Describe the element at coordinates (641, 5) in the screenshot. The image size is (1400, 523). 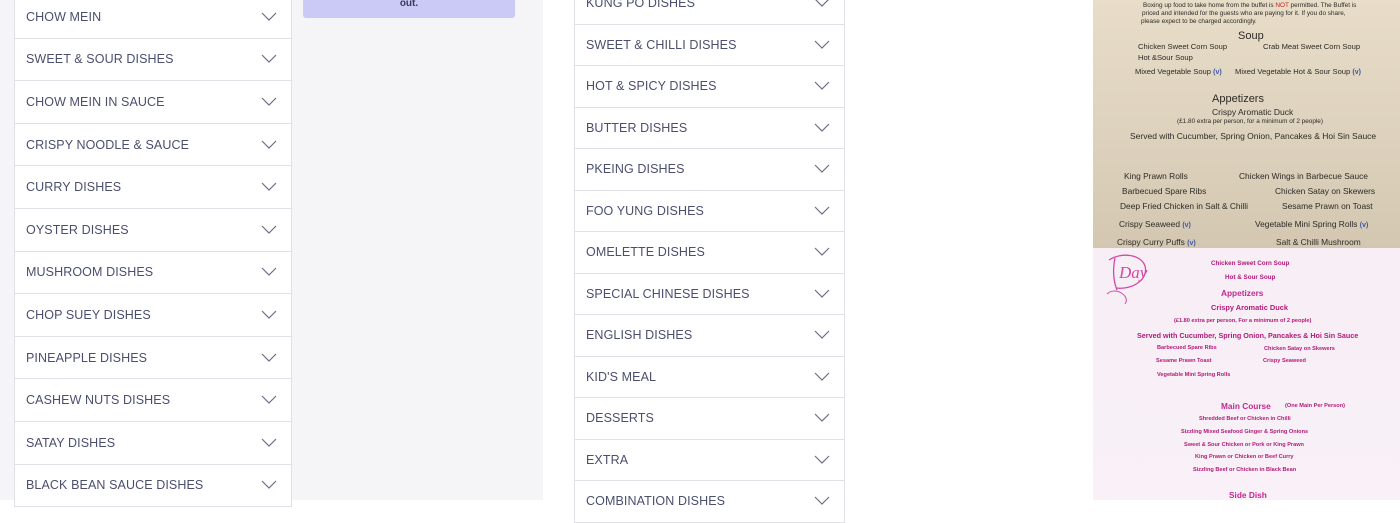
I see `category-label: KUNG PO DISHES` at that location.